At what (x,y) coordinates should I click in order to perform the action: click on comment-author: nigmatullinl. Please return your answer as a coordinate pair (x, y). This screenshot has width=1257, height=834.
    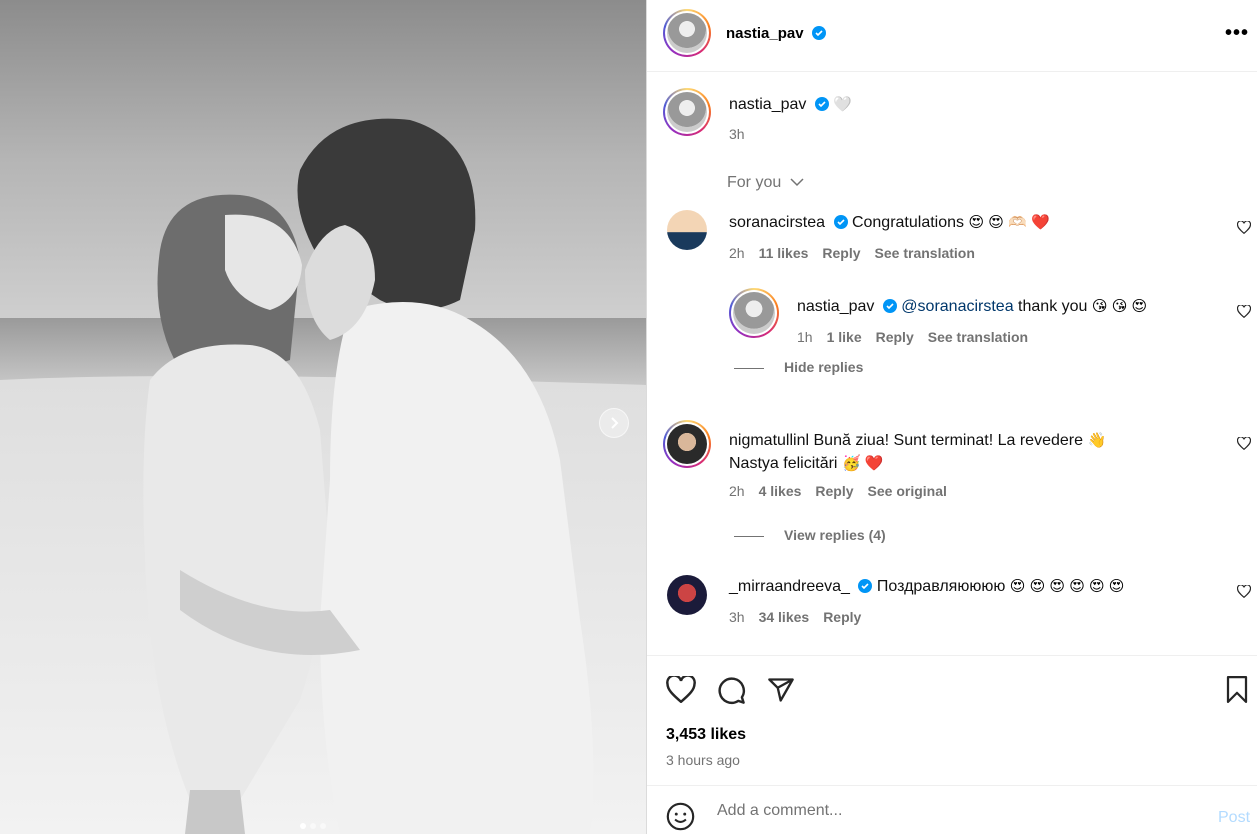
    Looking at the image, I should click on (769, 440).